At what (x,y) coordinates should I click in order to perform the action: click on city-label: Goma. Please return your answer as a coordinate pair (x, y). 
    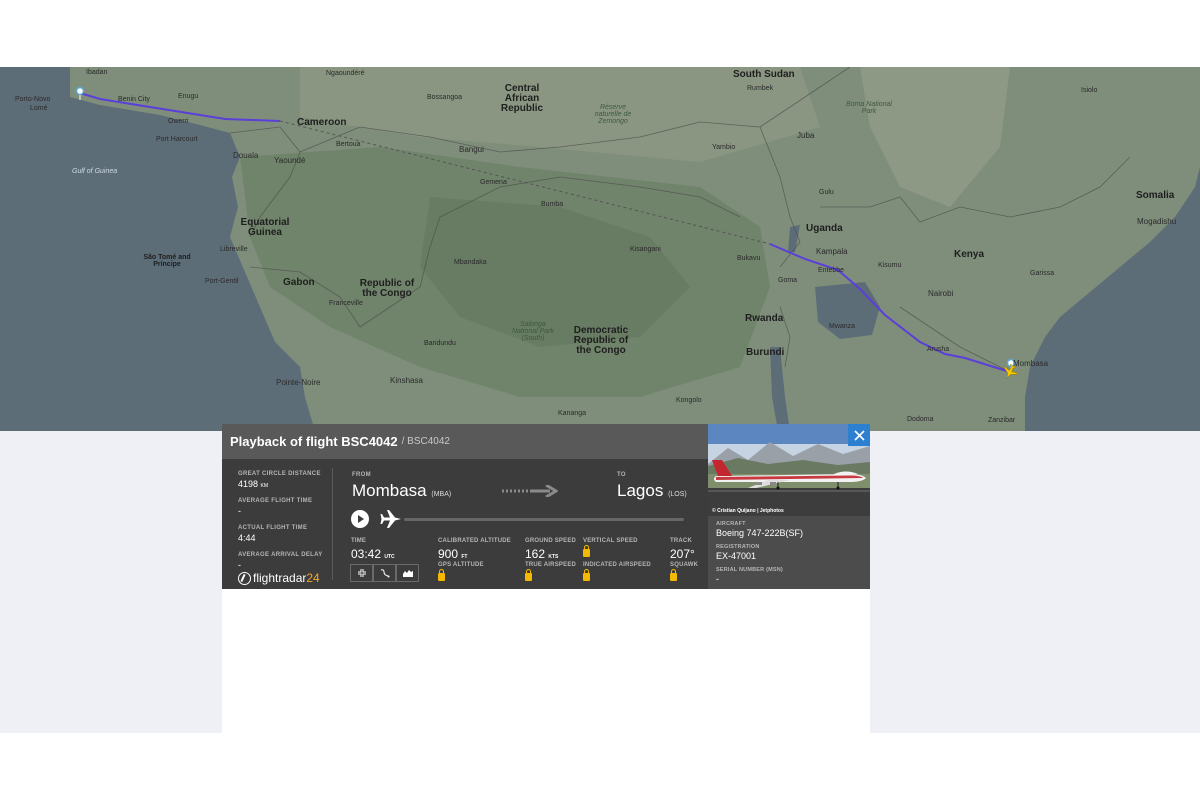
    Looking at the image, I should click on (788, 280).